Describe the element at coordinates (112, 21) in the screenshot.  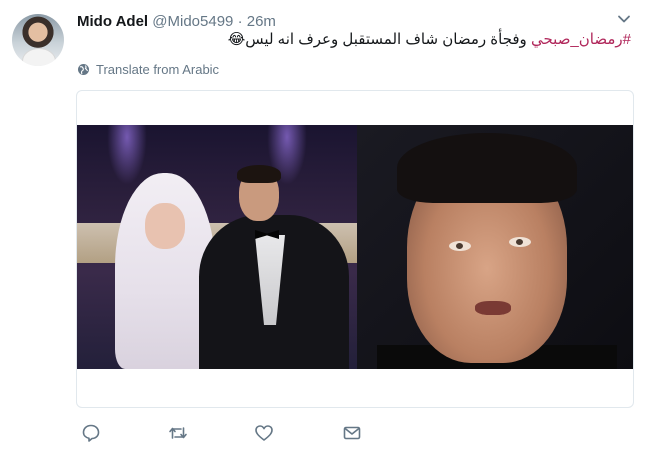
I see `author-name: Mido Adel` at that location.